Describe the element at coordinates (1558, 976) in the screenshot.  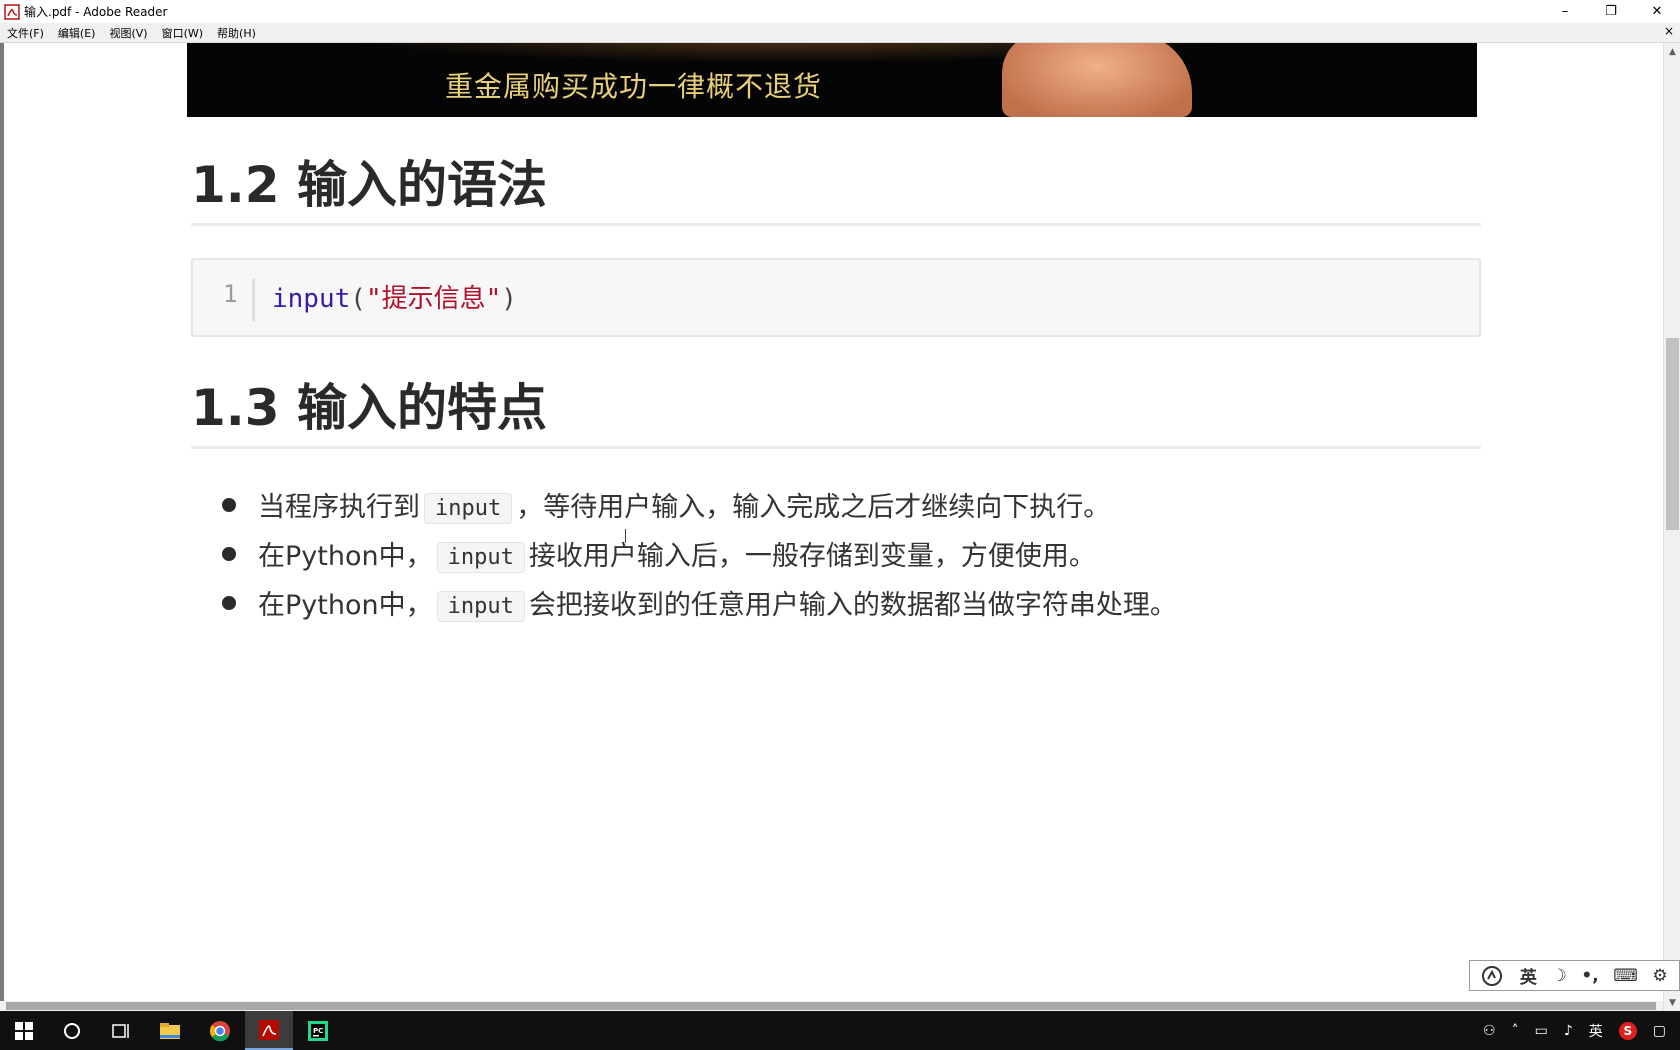
I see `moon-icon: ☽` at that location.